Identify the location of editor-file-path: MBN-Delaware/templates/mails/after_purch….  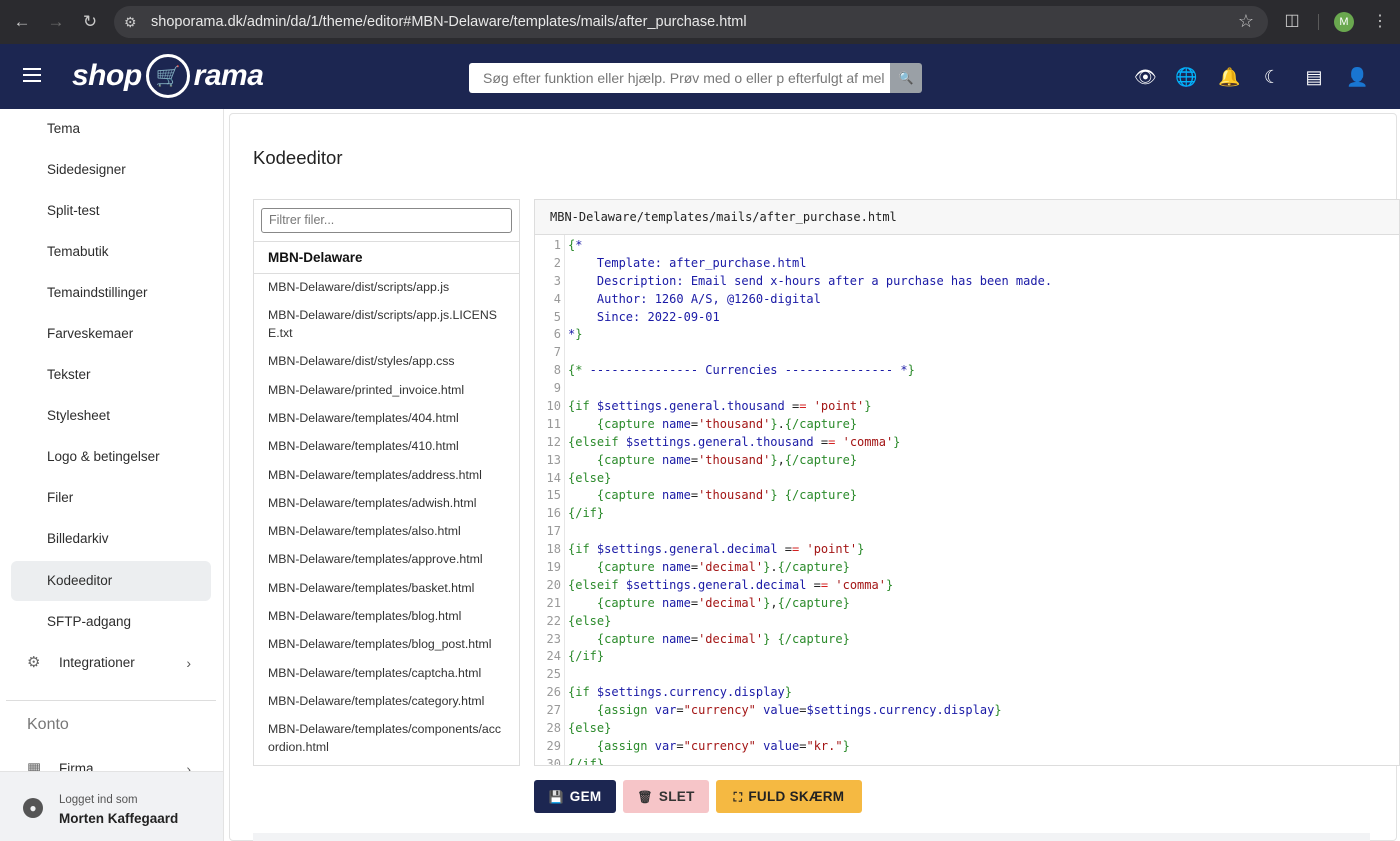
(967, 217).